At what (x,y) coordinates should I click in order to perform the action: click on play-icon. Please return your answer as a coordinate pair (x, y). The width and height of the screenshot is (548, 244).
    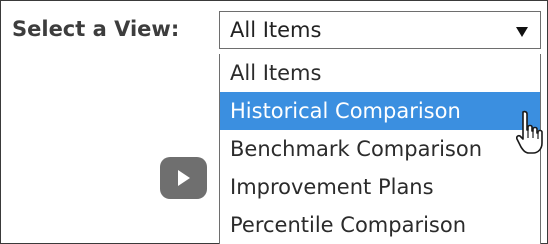
    Looking at the image, I should click on (184, 178).